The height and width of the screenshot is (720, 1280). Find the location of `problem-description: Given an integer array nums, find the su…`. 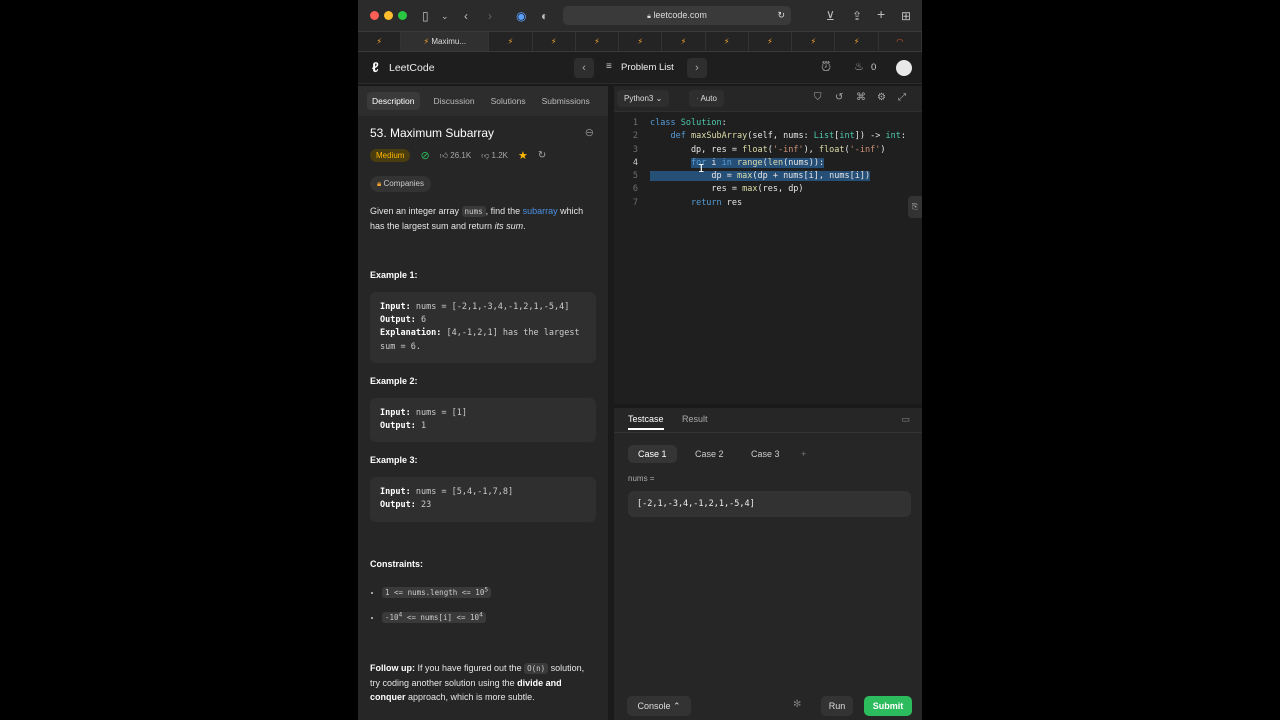

problem-description: Given an integer array nums, find the su… is located at coordinates (477, 218).